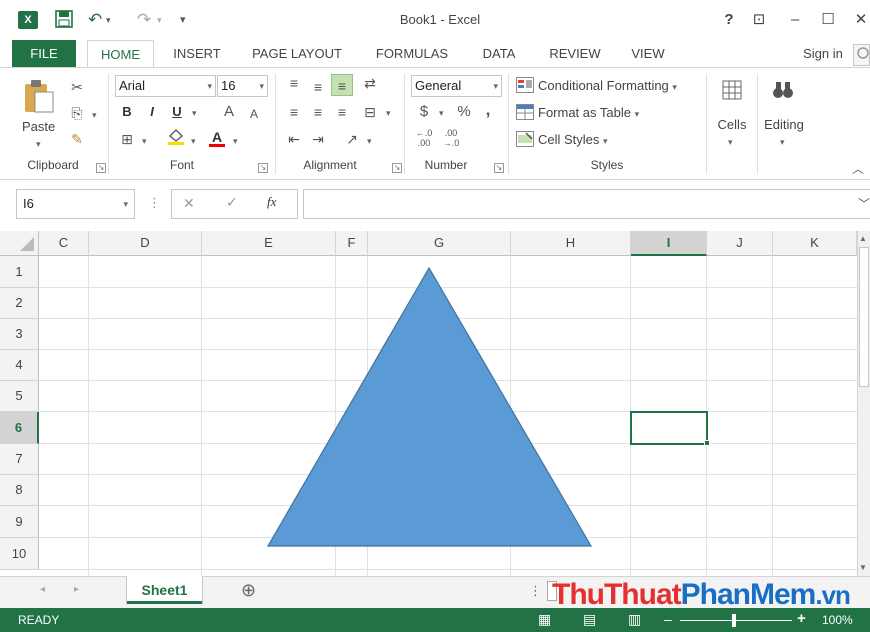 The height and width of the screenshot is (632, 870). I want to click on zoom-slider-thumb, so click(734, 620).